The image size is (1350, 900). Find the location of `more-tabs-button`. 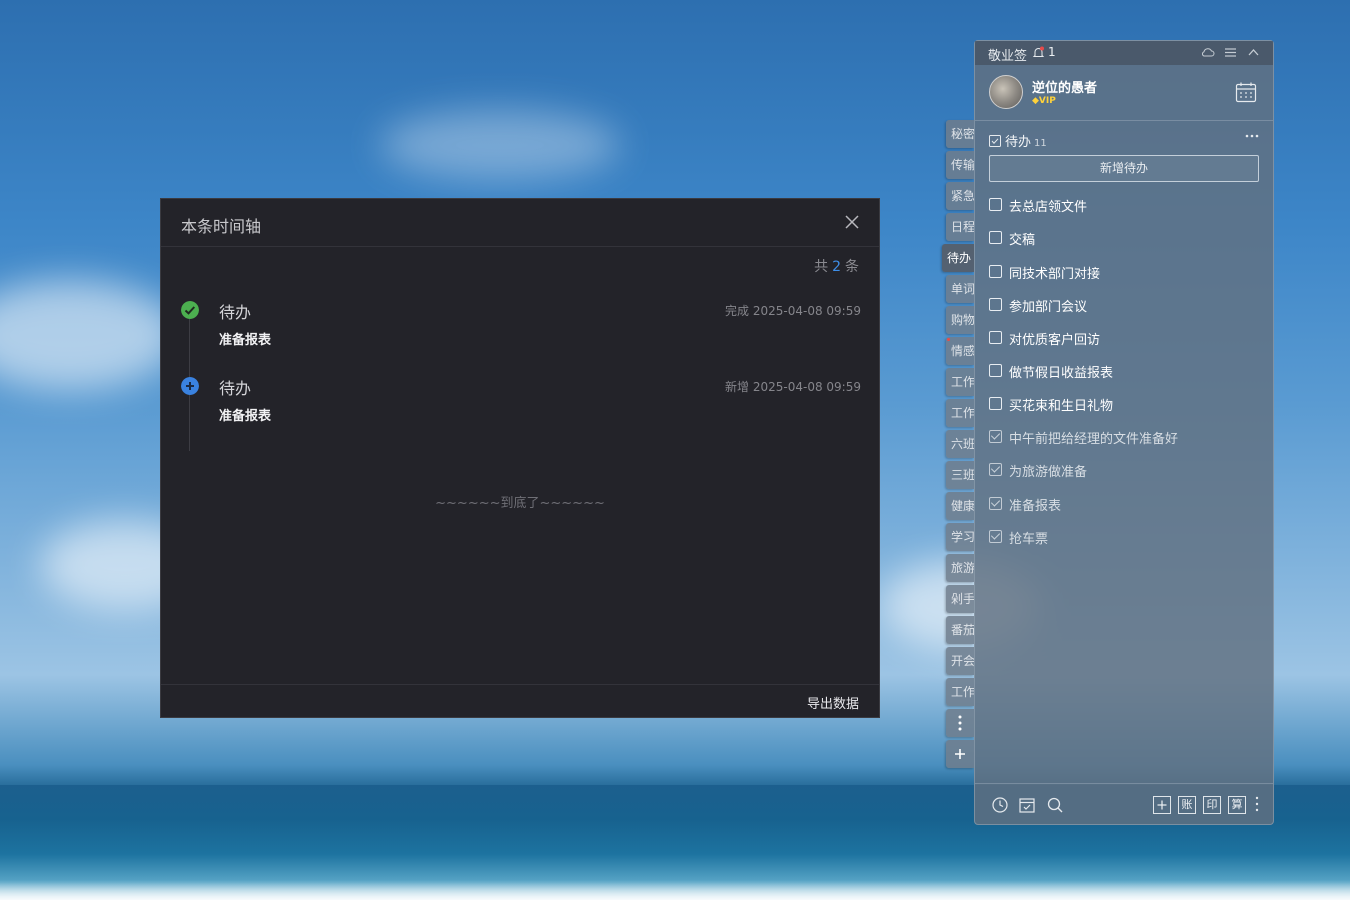

more-tabs-button is located at coordinates (960, 723).